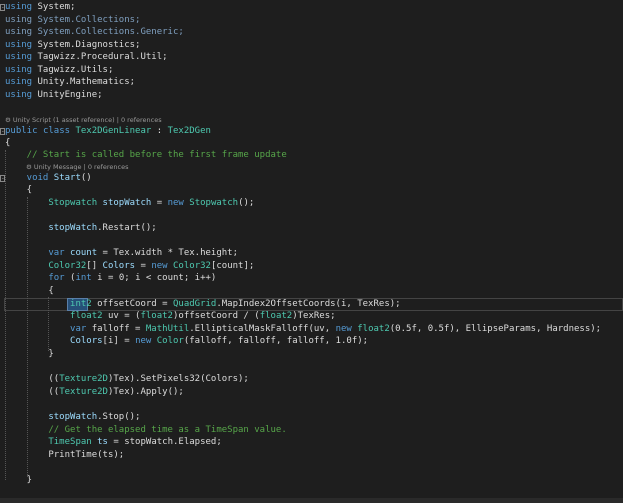  Describe the element at coordinates (113, 442) in the screenshot. I see `code-line: TimeSpan ts = stopWatch.Elapsed;` at that location.